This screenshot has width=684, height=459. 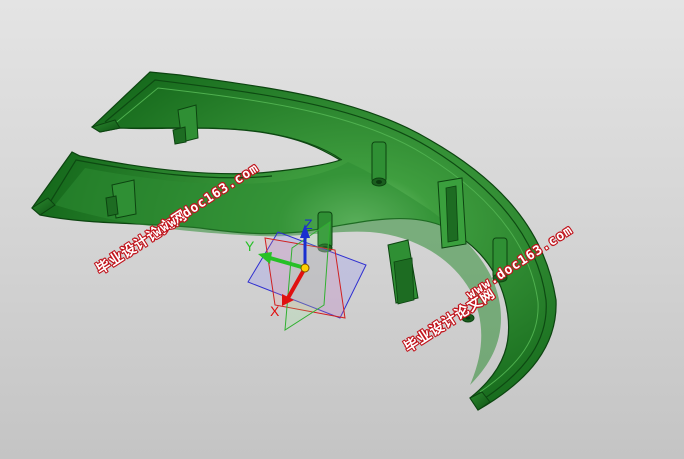 I want to click on z-axis-label: Z, so click(x=308, y=224).